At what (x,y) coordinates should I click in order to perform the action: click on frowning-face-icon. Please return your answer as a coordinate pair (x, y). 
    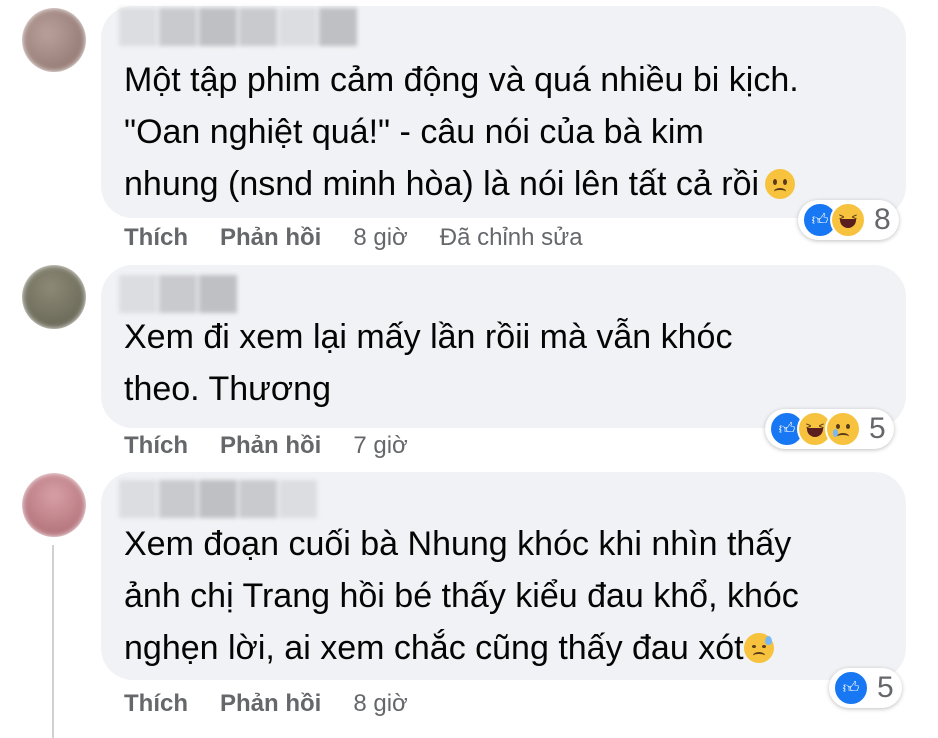
    Looking at the image, I should click on (780, 184).